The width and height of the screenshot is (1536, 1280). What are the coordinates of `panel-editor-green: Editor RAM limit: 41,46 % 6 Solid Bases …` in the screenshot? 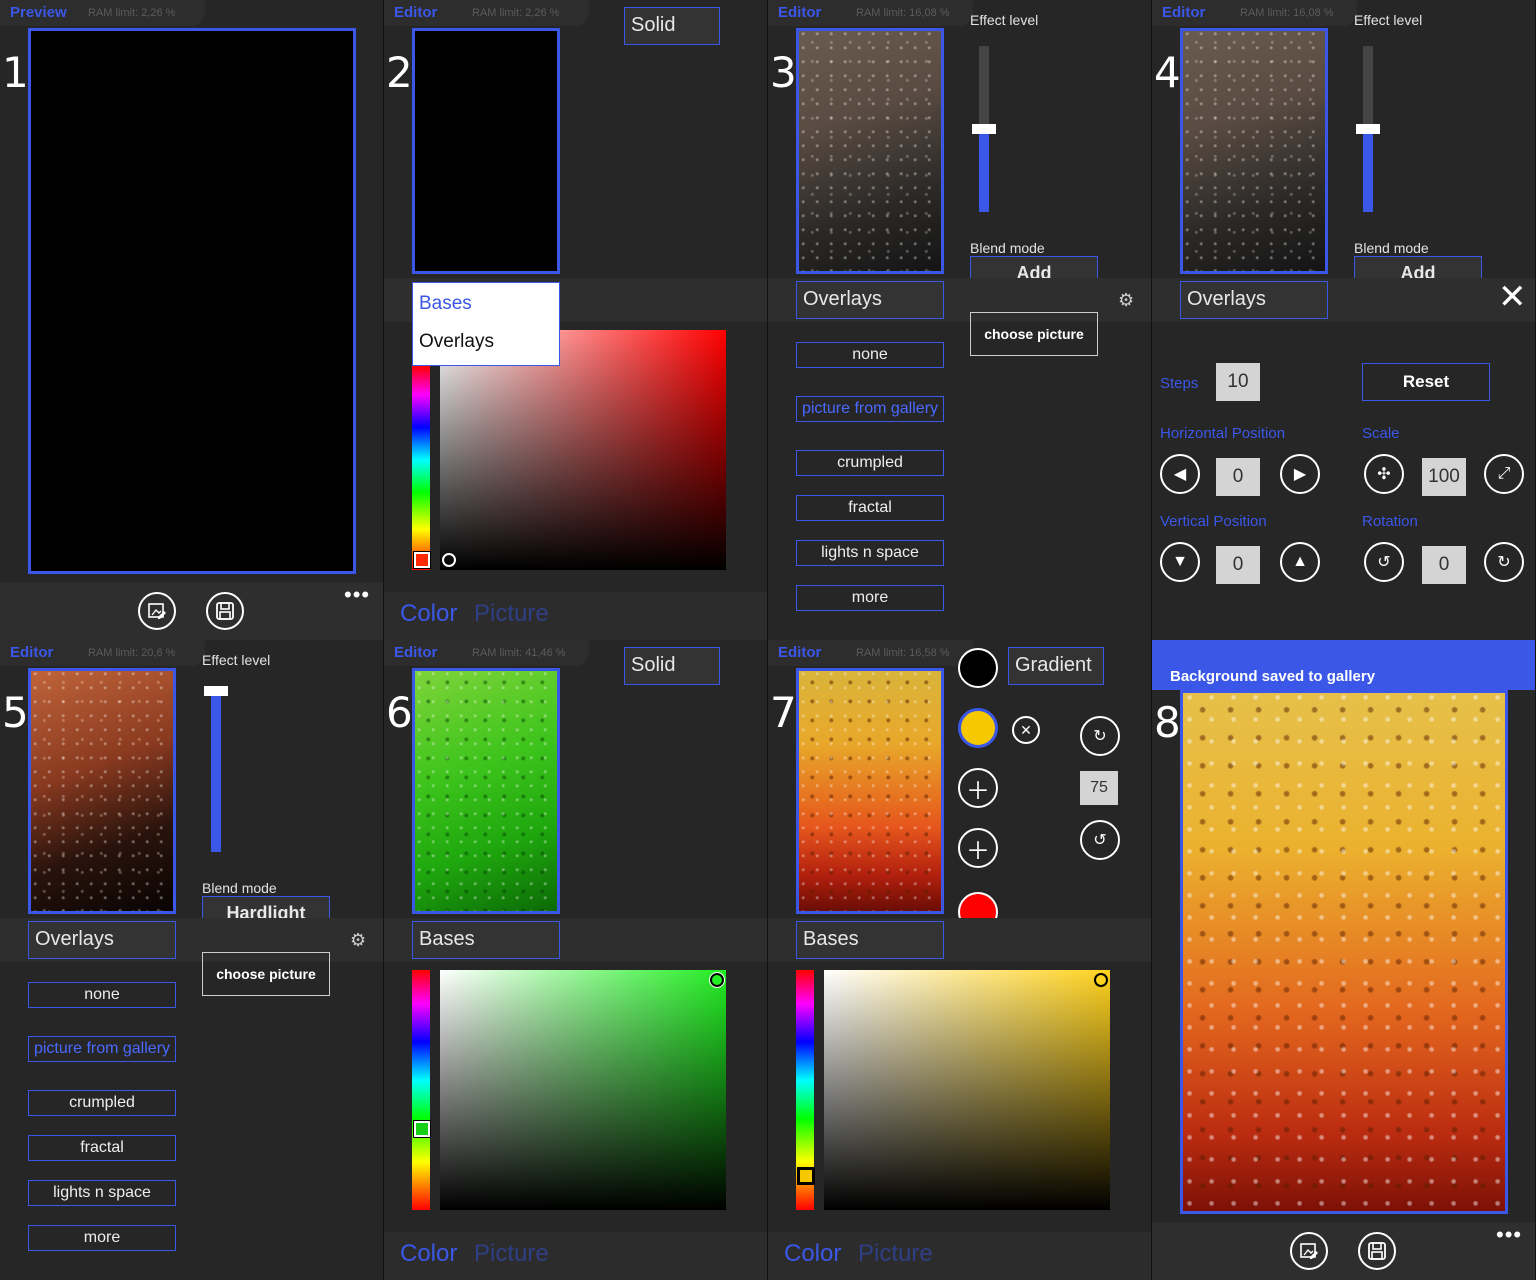 It's located at (576, 960).